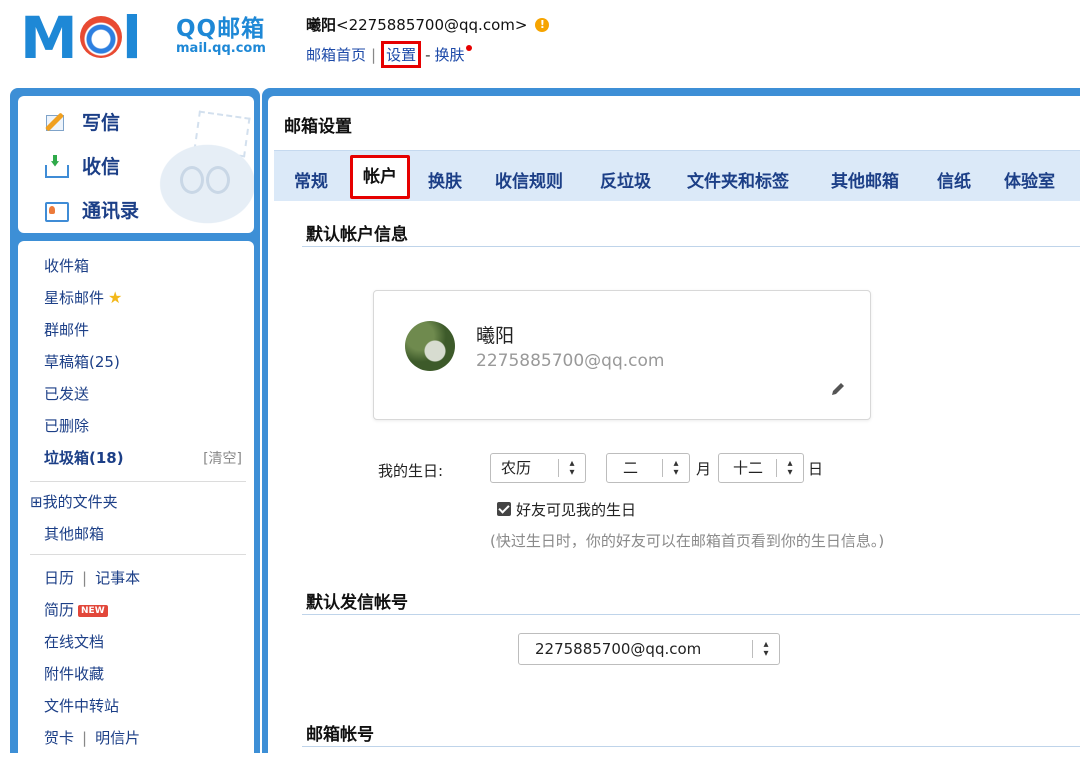 Image resolution: width=1080 pixels, height=761 pixels. What do you see at coordinates (74, 298) in the screenshot?
I see `folder-starred-label: 星标邮件` at bounding box center [74, 298].